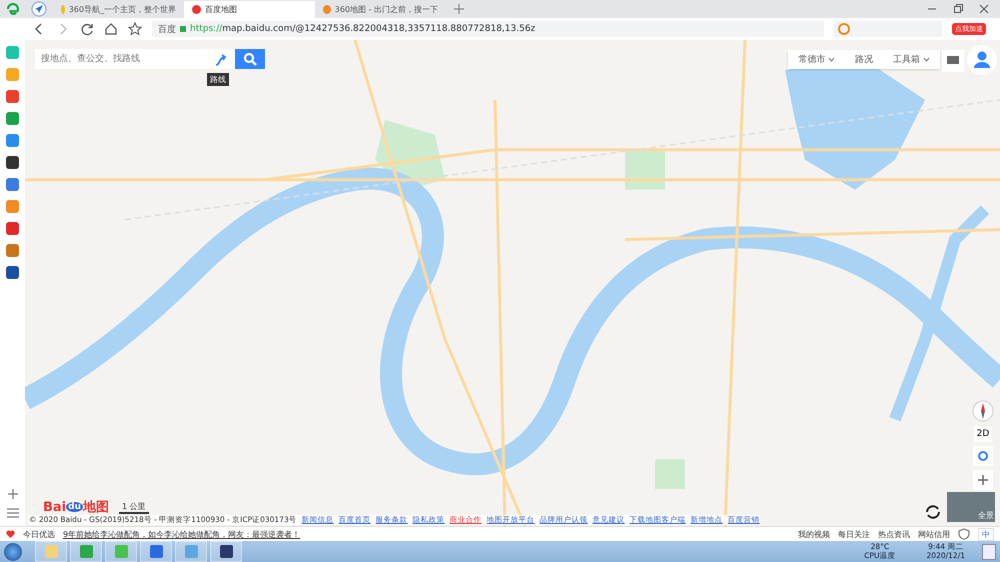 Image resolution: width=1000 pixels, height=562 pixels. Describe the element at coordinates (854, 534) in the screenshot. I see `status-item: 每日关注` at that location.